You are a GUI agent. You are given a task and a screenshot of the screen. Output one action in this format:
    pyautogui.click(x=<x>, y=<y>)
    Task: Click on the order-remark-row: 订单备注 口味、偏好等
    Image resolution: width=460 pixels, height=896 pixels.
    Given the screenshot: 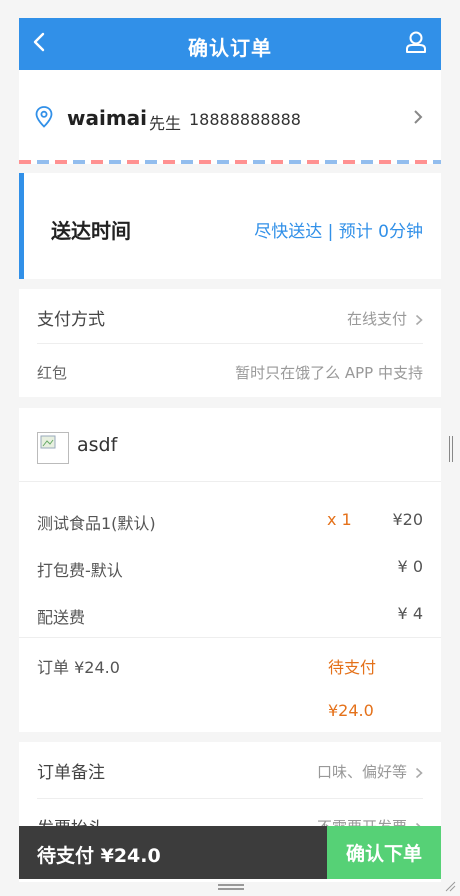 What is the action you would take?
    pyautogui.click(x=230, y=769)
    